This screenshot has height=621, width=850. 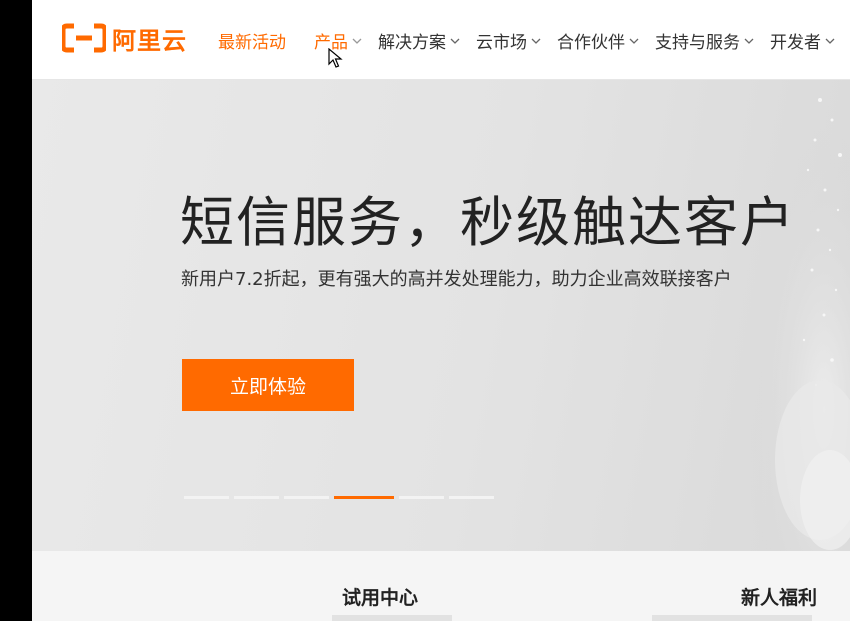 I want to click on top-header: 阿里云 最新活动 产品 解决方案 云市场 合作伙伴 支持与服务 开发者, so click(x=441, y=40).